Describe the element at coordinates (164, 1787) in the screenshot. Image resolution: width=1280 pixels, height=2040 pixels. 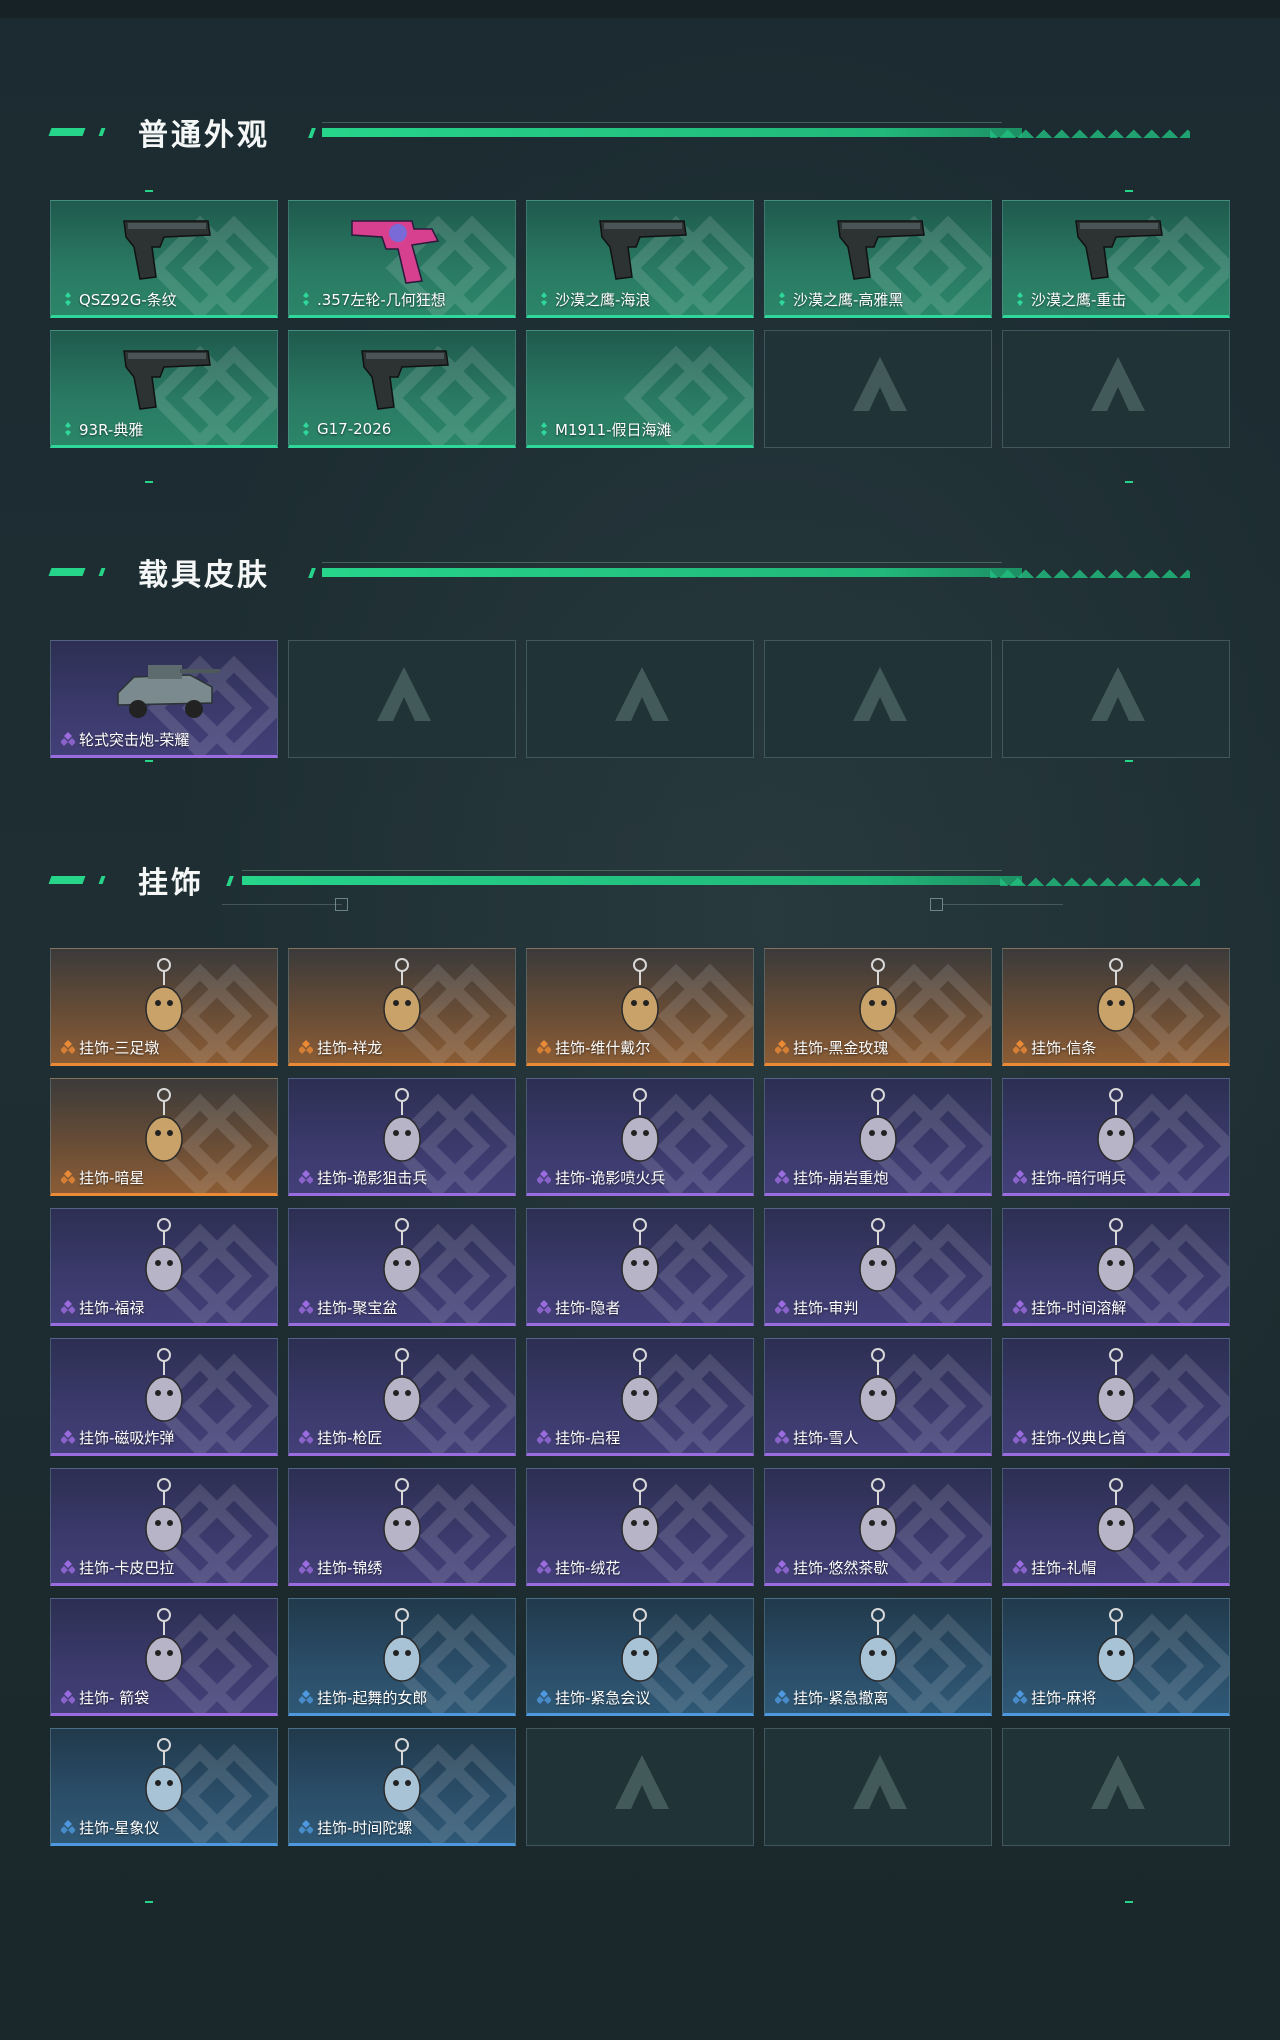
I see `item-card: 挂饰-星象仪` at that location.